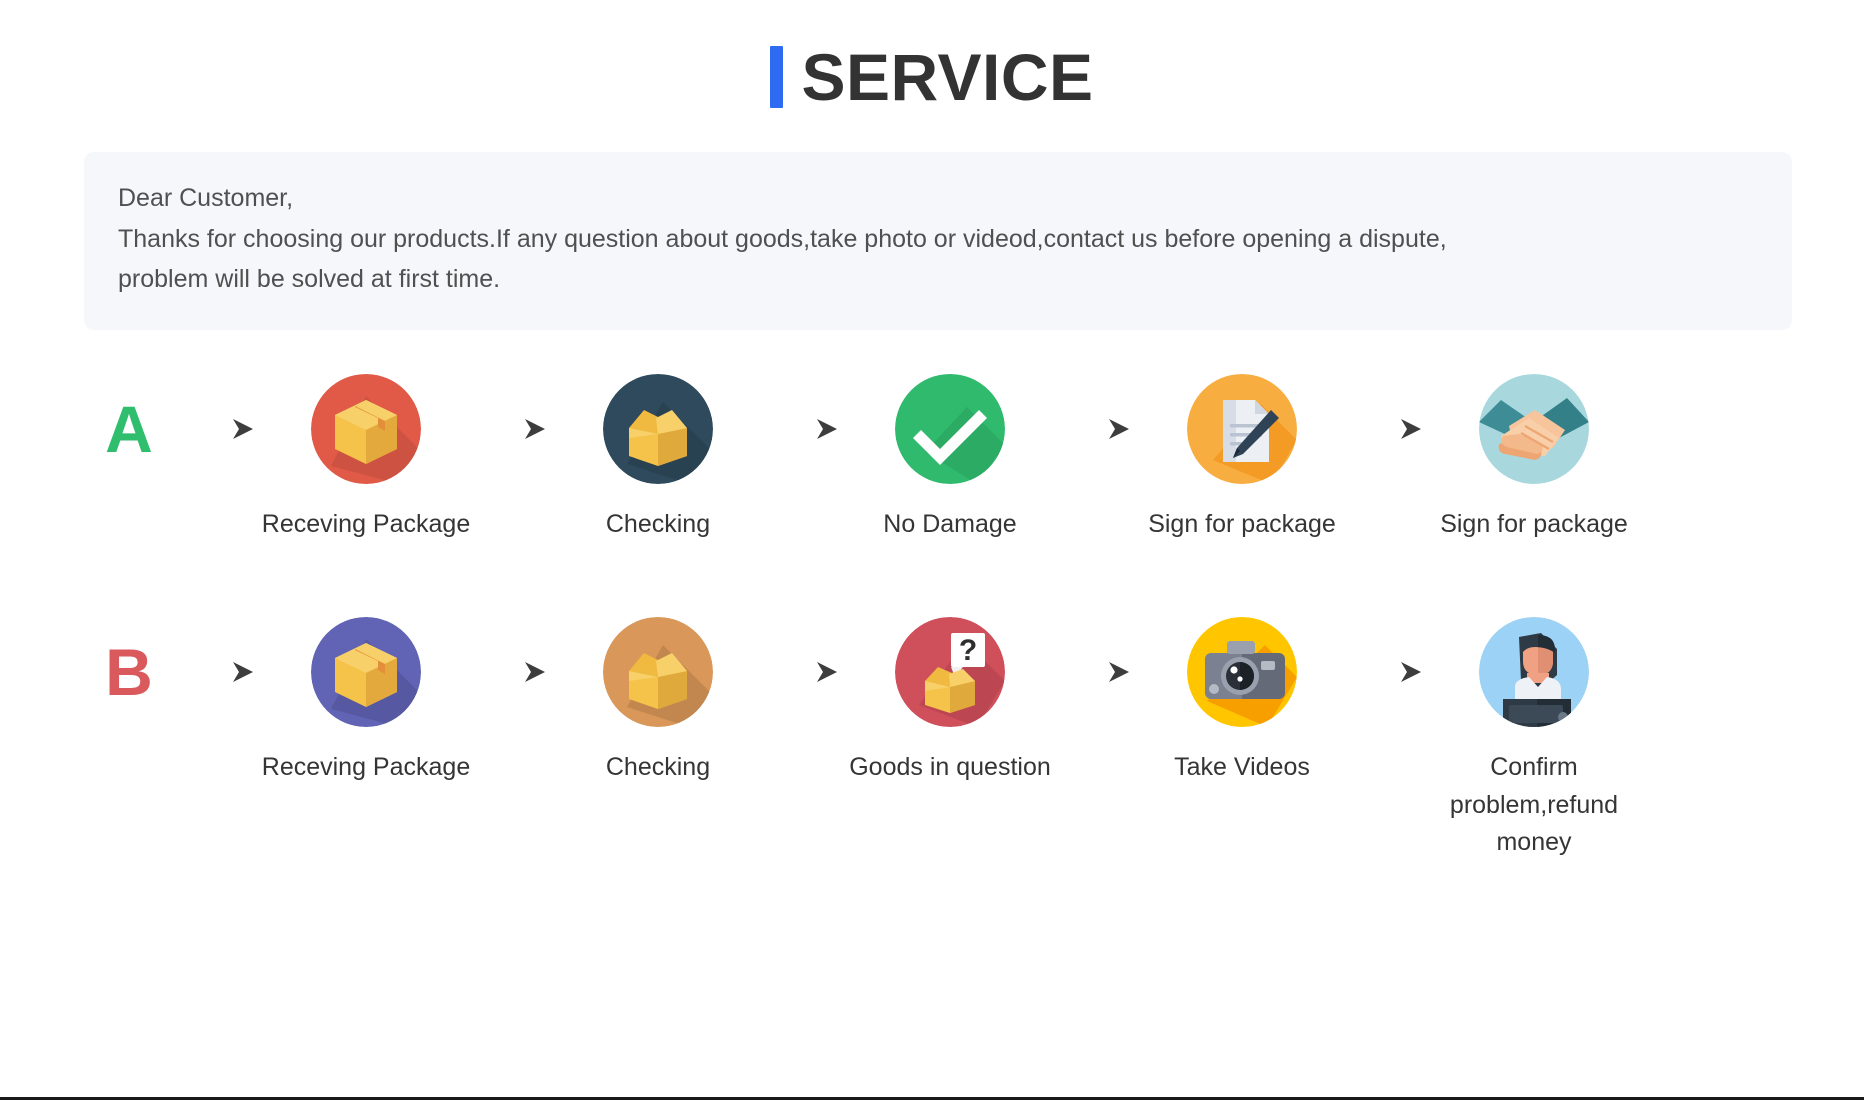 The height and width of the screenshot is (1100, 1864). Describe the element at coordinates (947, 77) in the screenshot. I see `page-title-text: SERVICE` at that location.